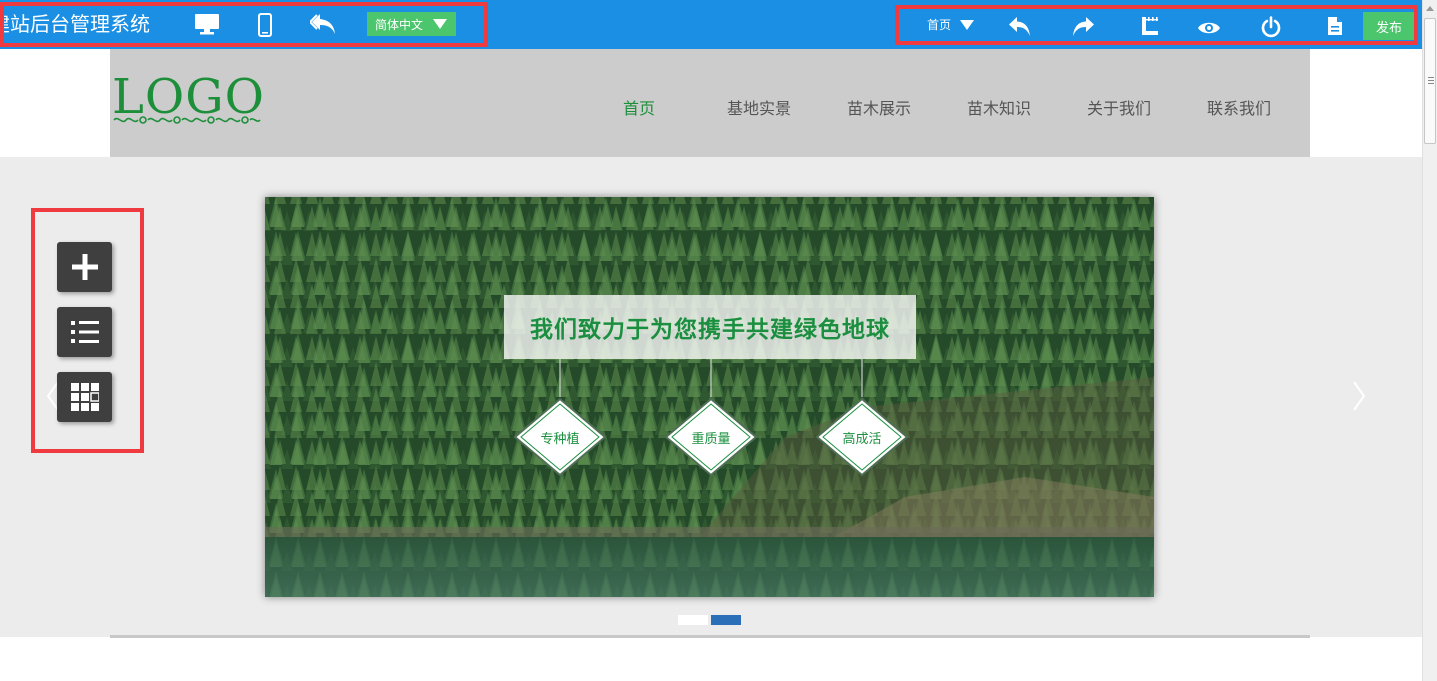  What do you see at coordinates (718, 24) in the screenshot?
I see `admin-toolbar: 建站后台管理系统 简体中文 首页 发布` at bounding box center [718, 24].